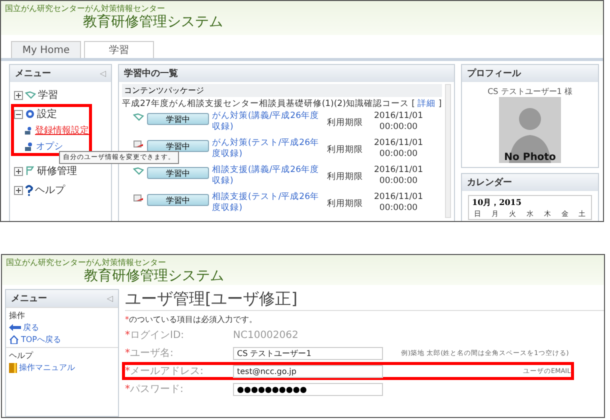  I want to click on field-label: *ユーザ名:, so click(149, 353).